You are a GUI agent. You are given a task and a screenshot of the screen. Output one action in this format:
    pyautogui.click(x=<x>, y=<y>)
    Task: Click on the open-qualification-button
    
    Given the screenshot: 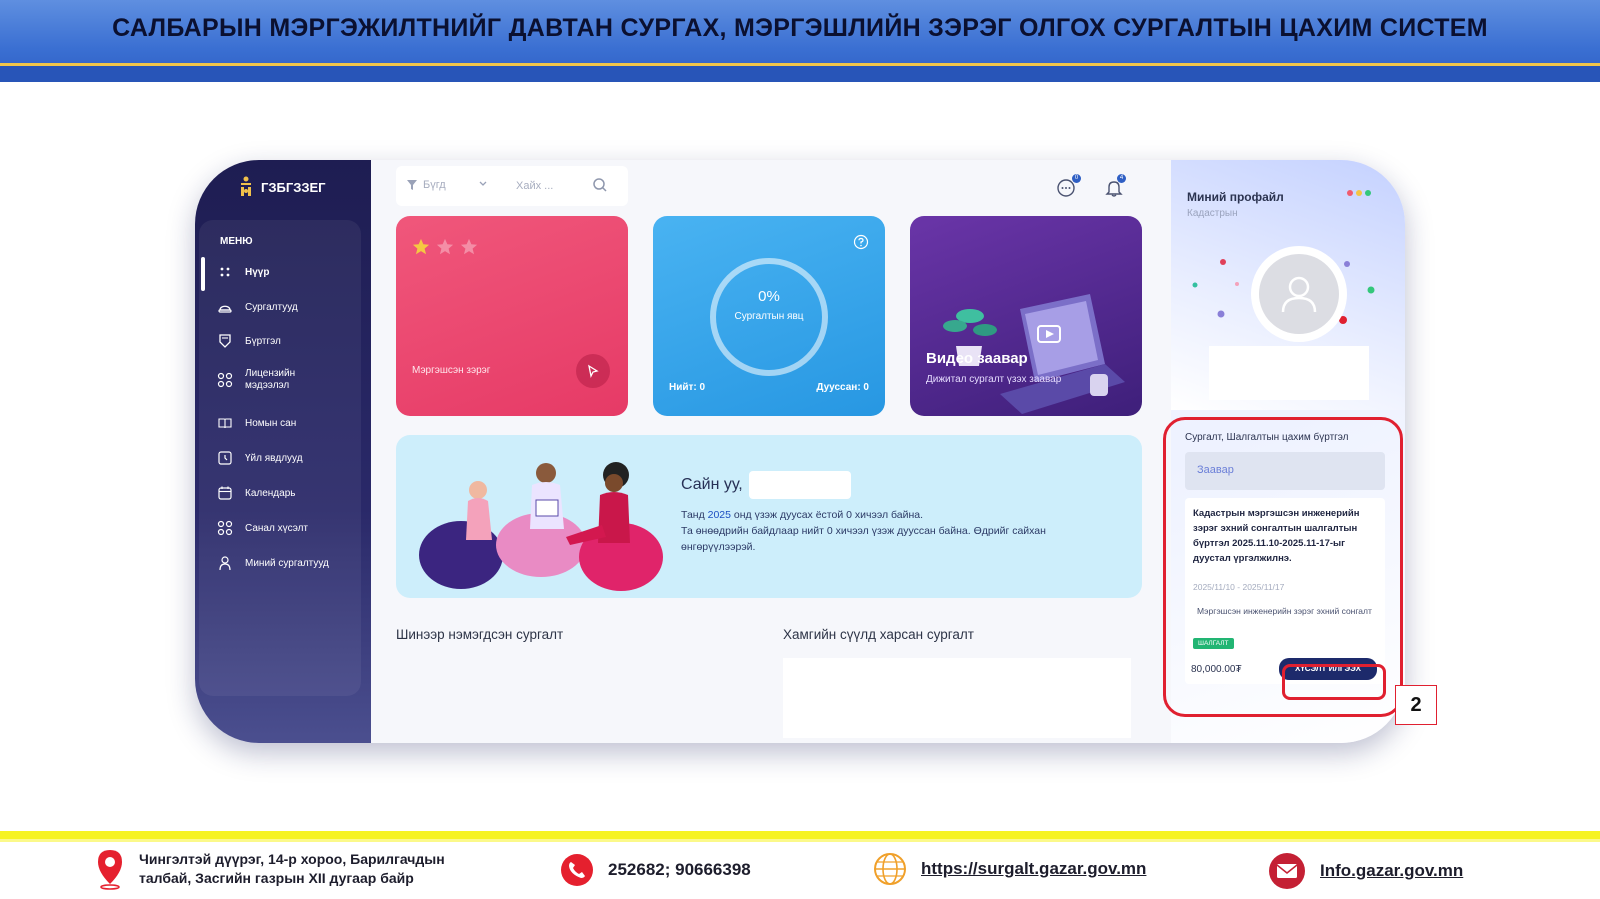 What is the action you would take?
    pyautogui.click(x=593, y=371)
    